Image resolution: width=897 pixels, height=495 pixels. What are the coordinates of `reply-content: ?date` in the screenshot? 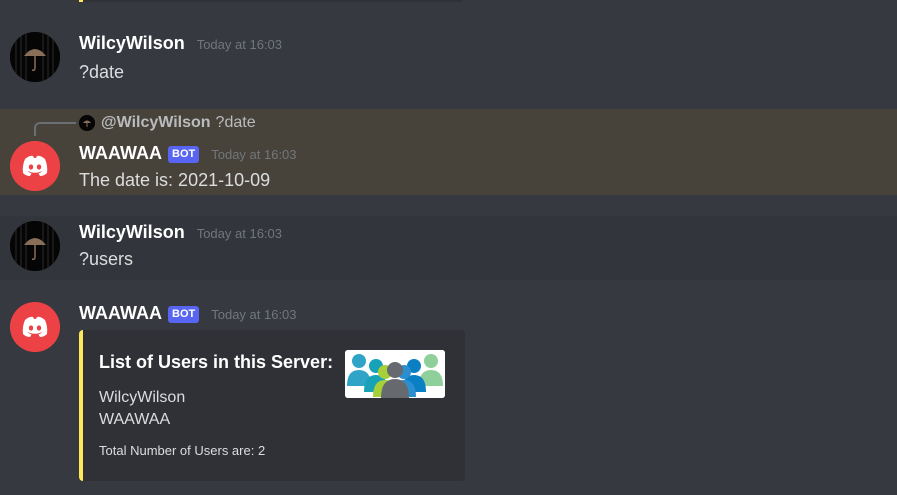 It's located at (235, 122).